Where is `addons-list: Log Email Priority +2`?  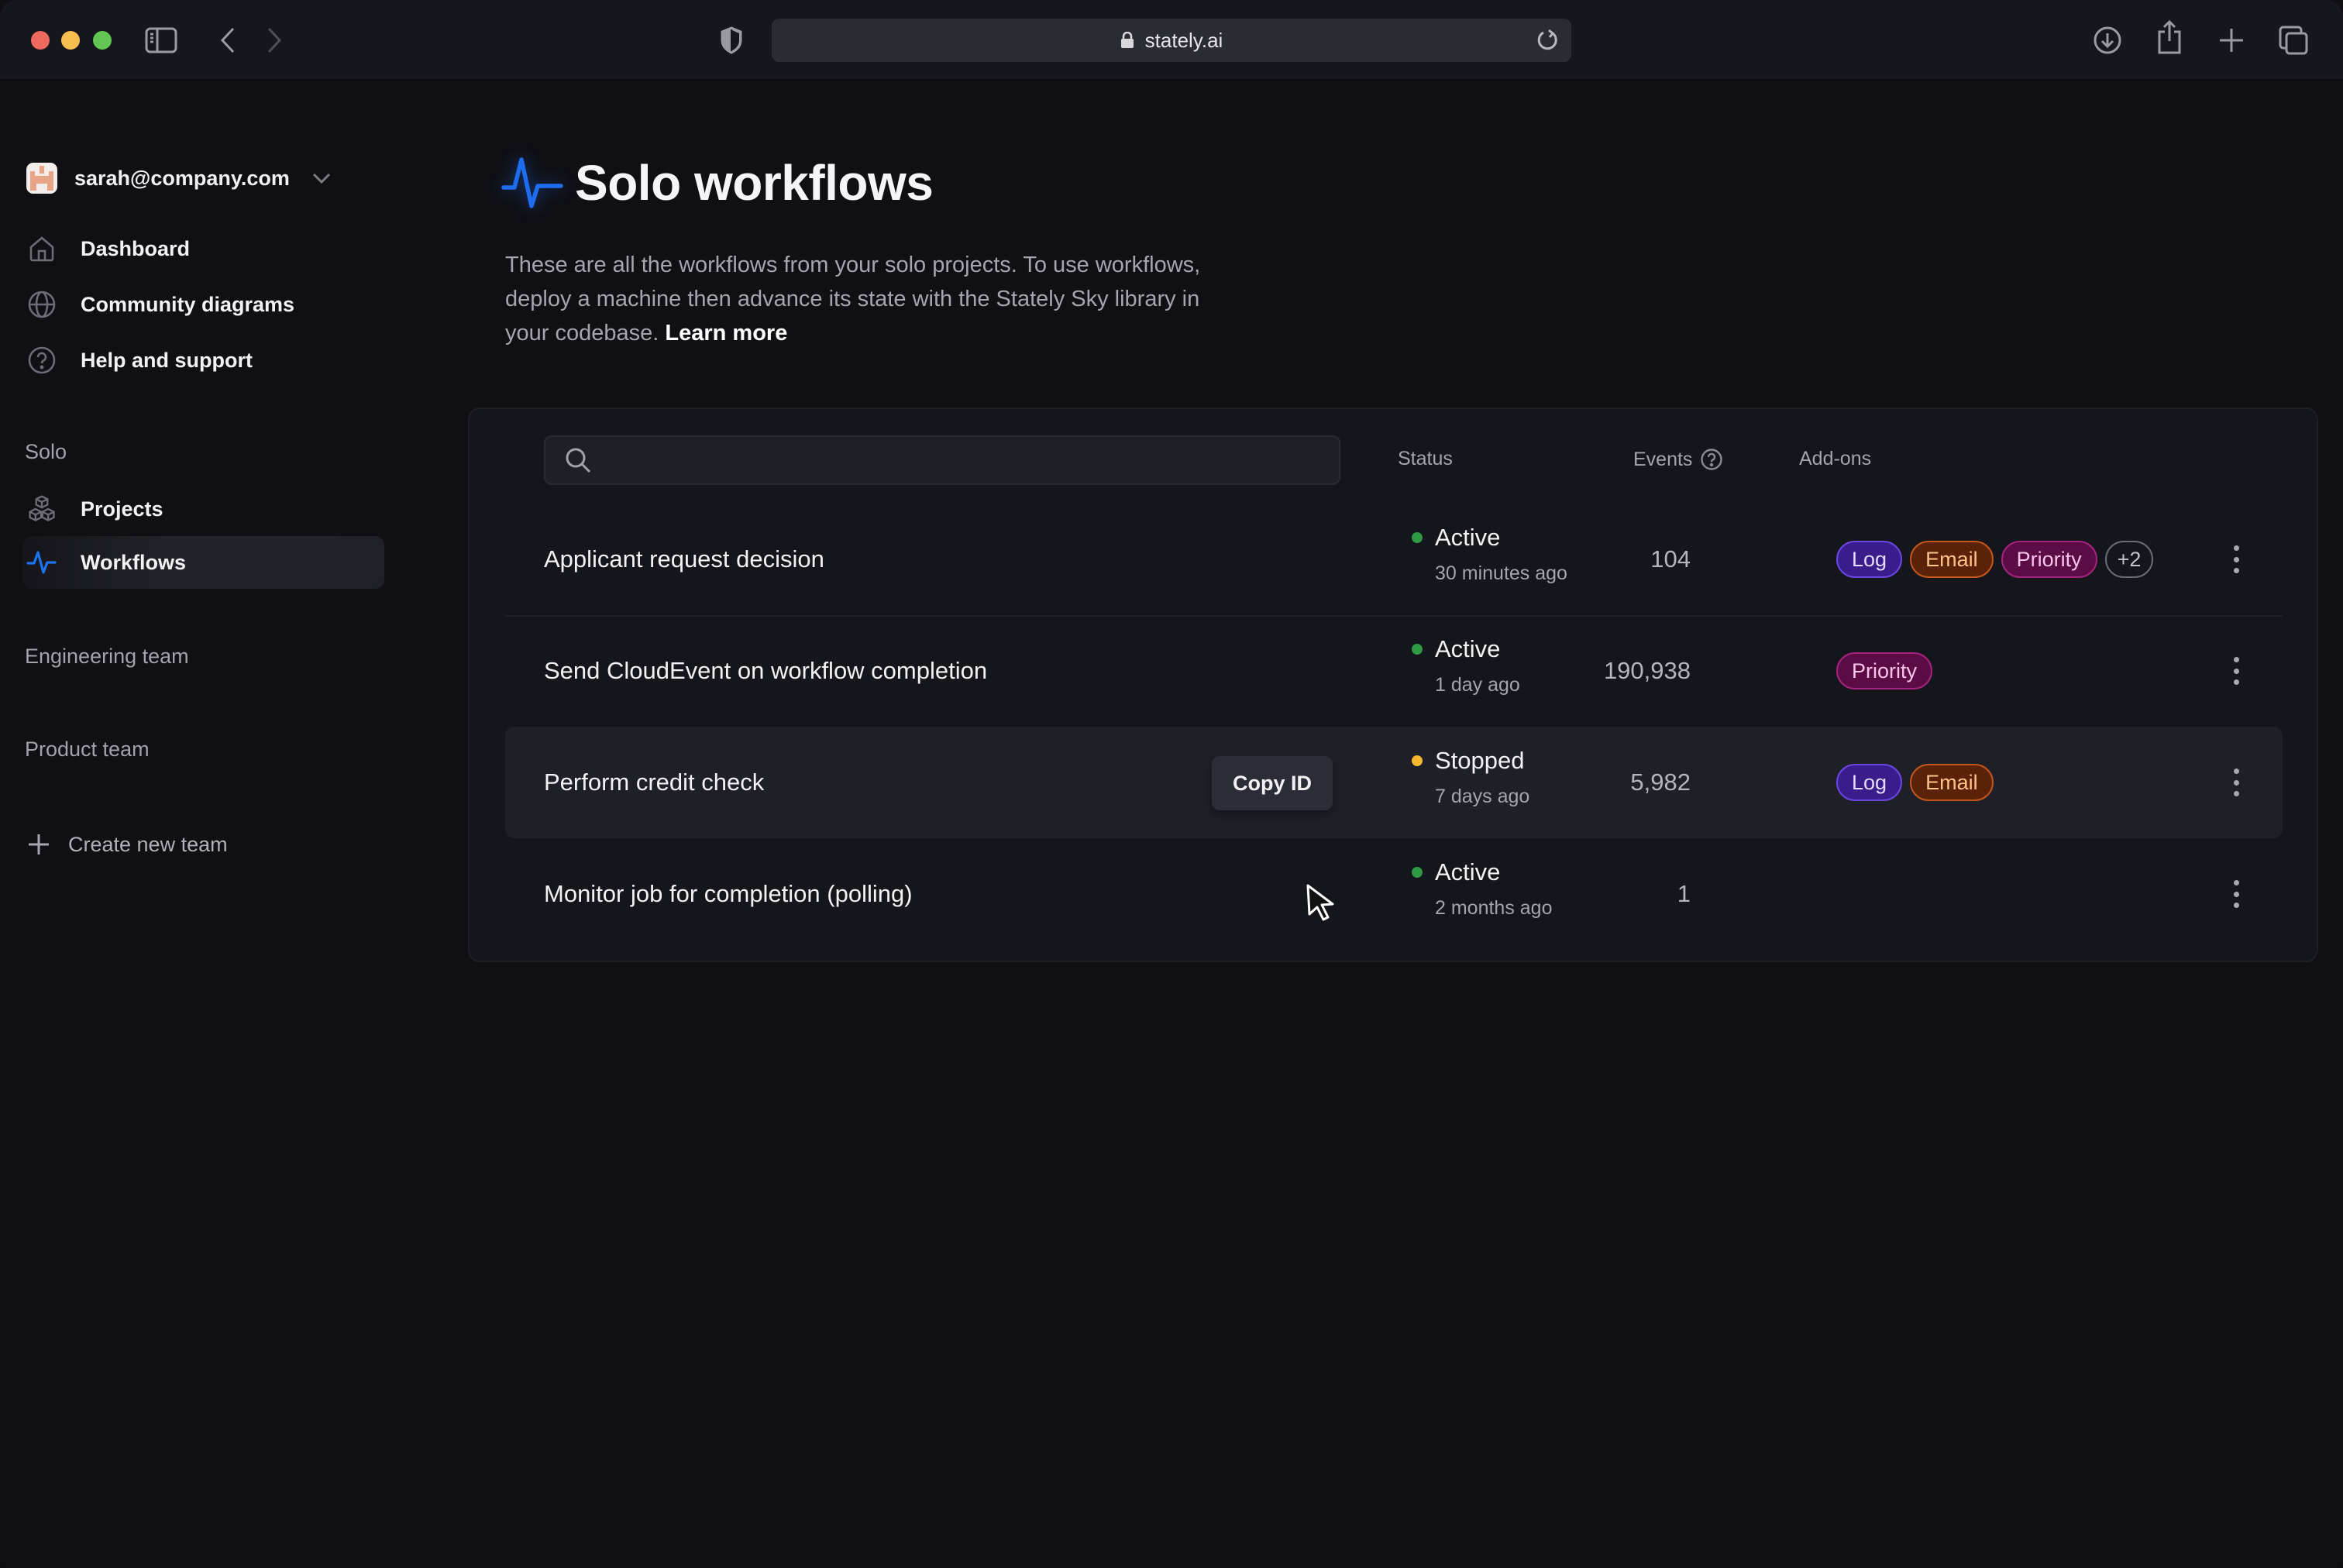 addons-list: Log Email Priority +2 is located at coordinates (1995, 559).